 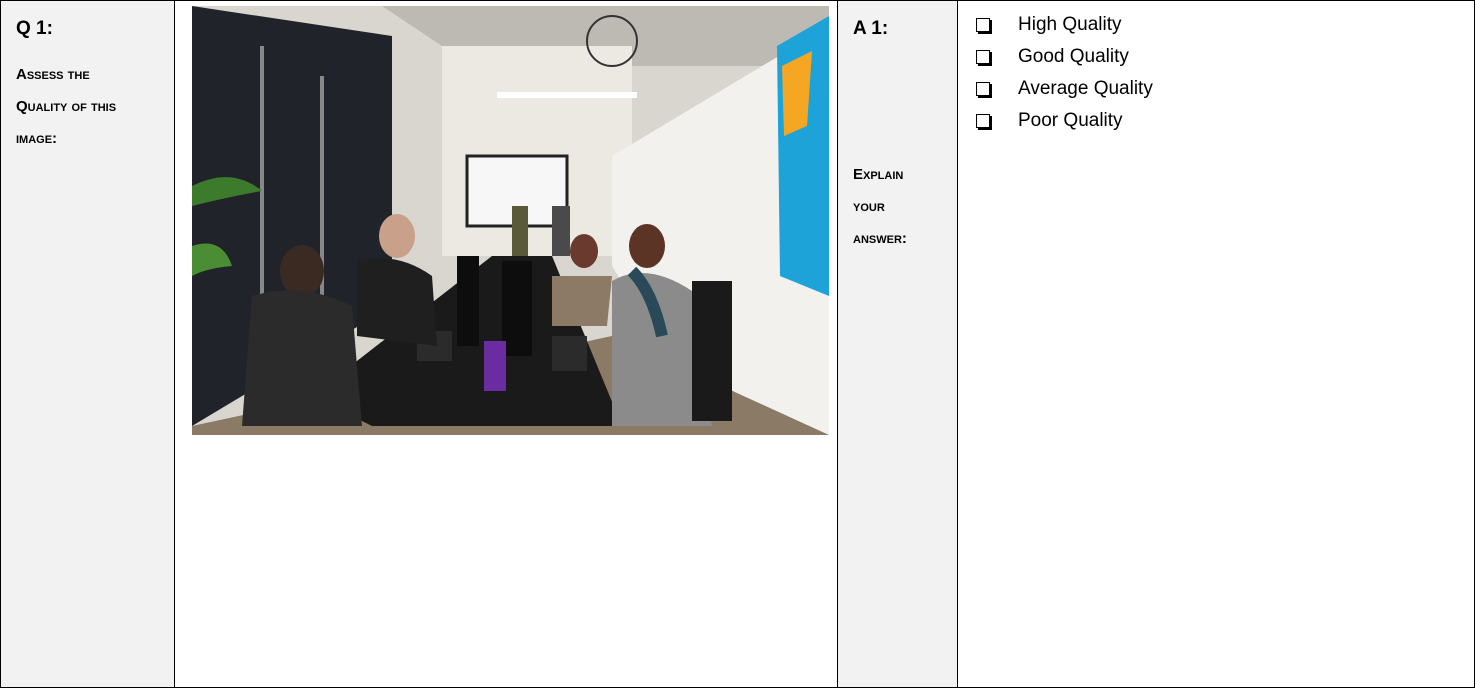 What do you see at coordinates (1085, 88) in the screenshot?
I see `option-label: Average Quality` at bounding box center [1085, 88].